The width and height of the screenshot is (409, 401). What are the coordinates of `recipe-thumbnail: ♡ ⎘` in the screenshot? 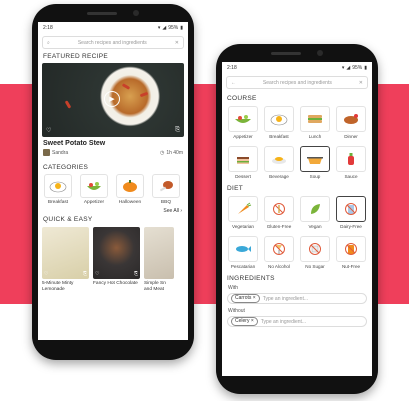 It's located at (116, 253).